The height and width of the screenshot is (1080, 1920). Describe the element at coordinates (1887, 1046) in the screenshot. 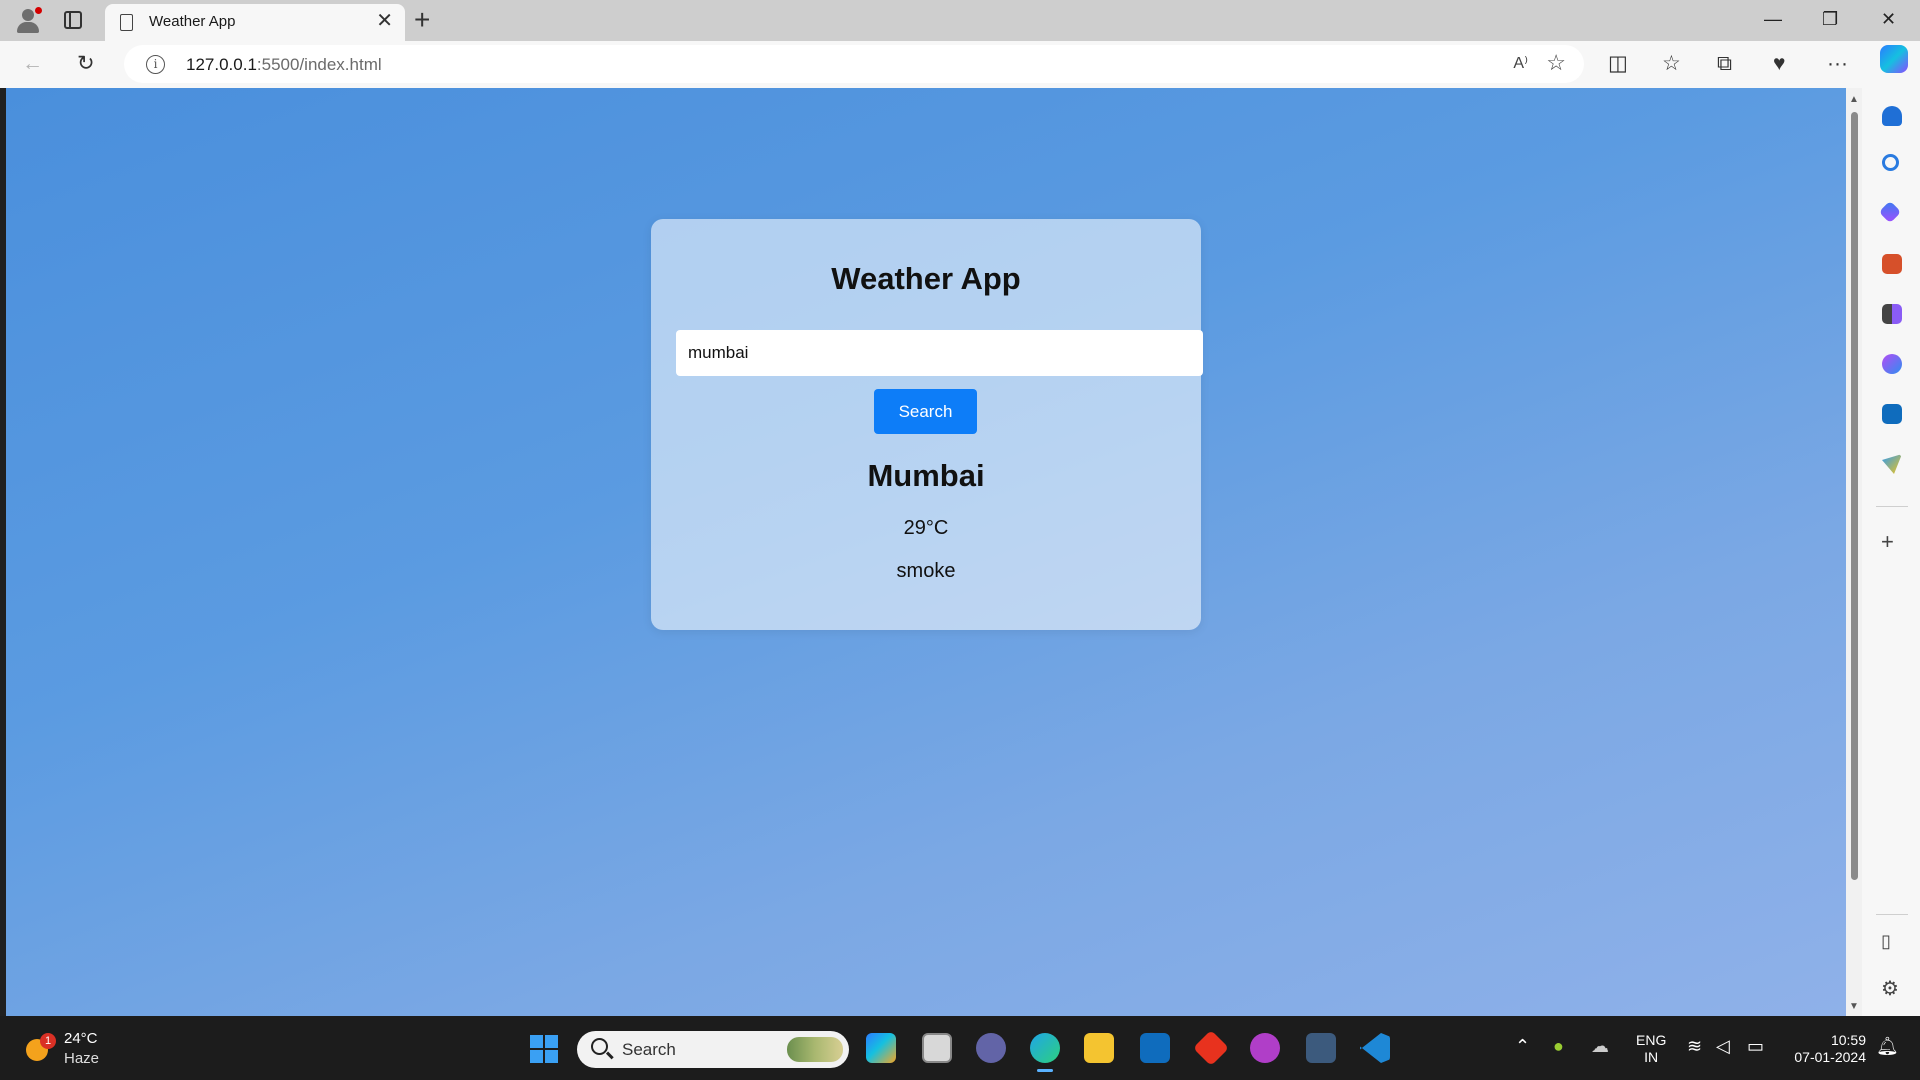

I see `notification-bell-icon: 🔔︎` at that location.